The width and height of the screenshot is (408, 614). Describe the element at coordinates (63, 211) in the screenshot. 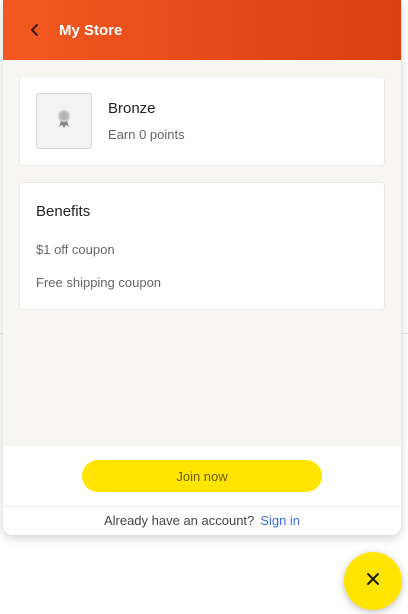

I see `benefits-title: Benefits` at that location.